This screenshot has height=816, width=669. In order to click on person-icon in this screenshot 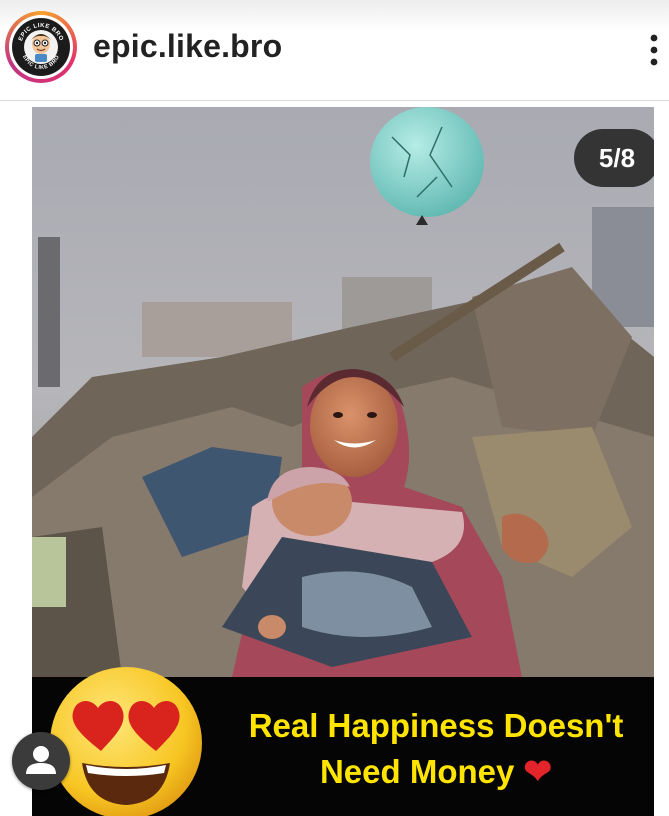, I will do `click(41, 760)`.